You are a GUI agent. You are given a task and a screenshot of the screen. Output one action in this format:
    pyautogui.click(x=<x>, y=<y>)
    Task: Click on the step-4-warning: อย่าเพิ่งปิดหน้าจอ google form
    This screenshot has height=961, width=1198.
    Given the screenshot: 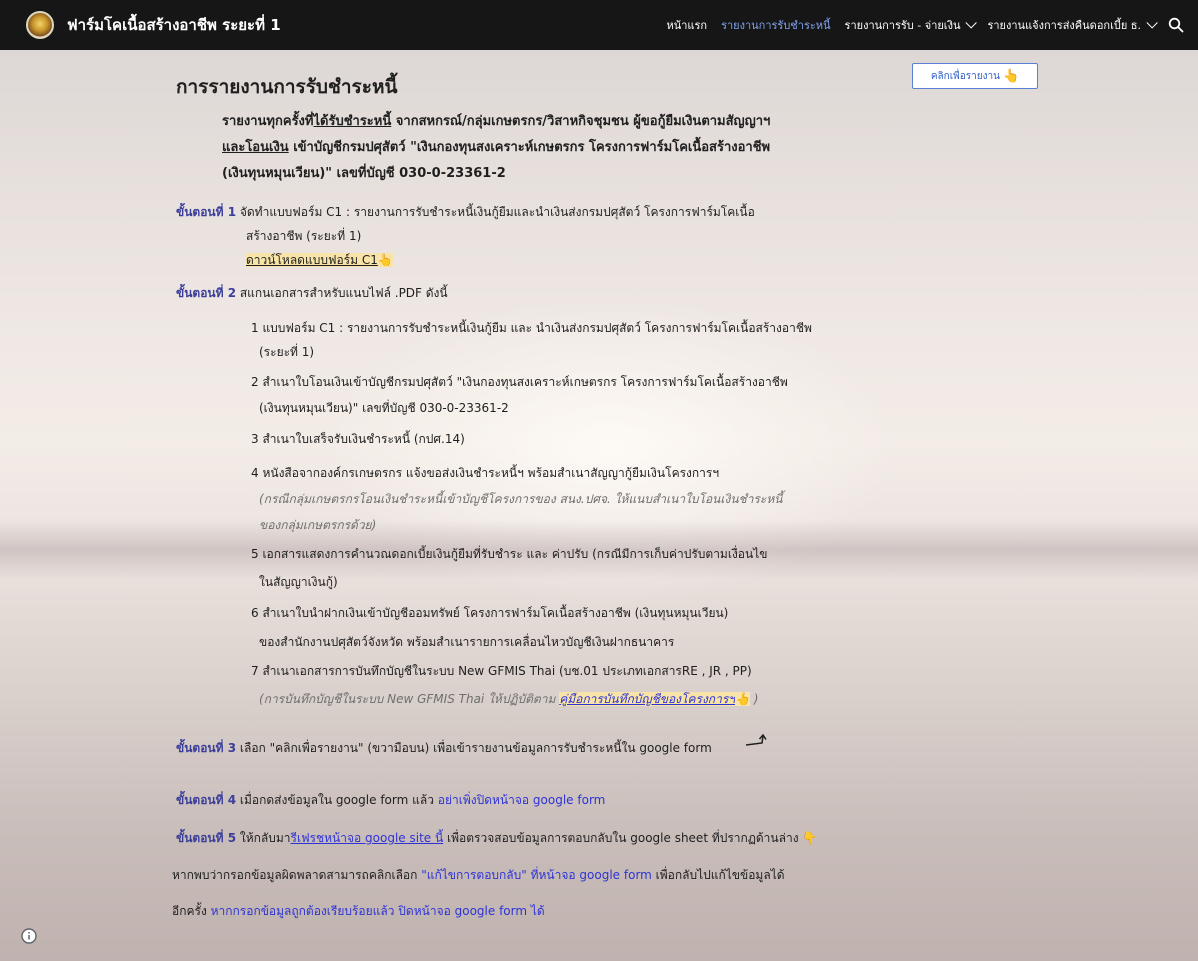 What is the action you would take?
    pyautogui.click(x=521, y=800)
    